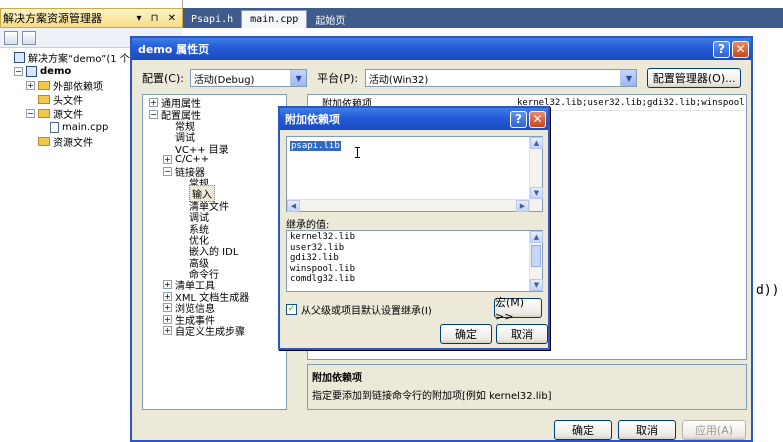 Image resolution: width=783 pixels, height=442 pixels. I want to click on tab-start-page: 起始页, so click(330, 19).